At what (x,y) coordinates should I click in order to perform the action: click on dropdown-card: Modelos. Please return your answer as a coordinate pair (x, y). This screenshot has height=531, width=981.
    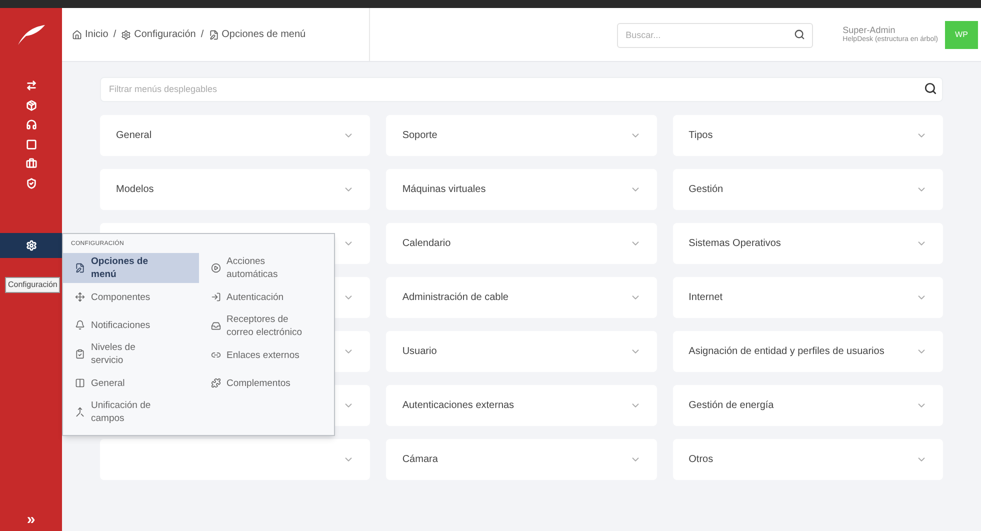
    Looking at the image, I should click on (235, 189).